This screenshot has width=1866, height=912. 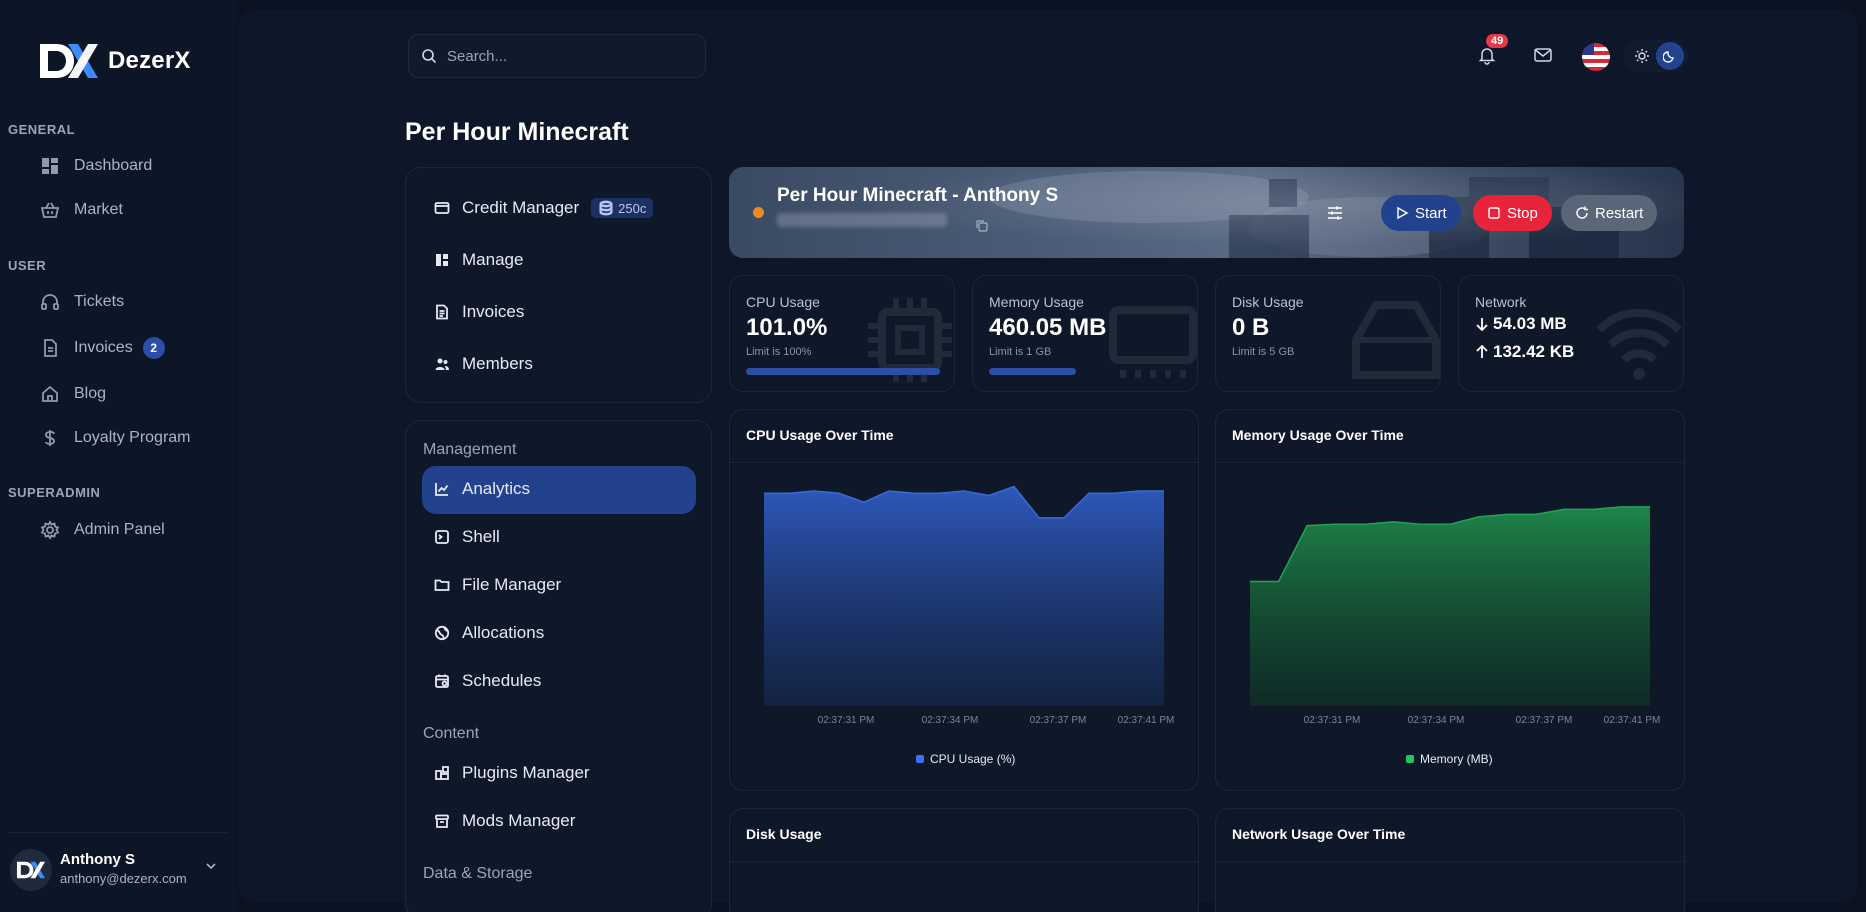 I want to click on network-chart-card: Network Usage Over Time, so click(x=1450, y=860).